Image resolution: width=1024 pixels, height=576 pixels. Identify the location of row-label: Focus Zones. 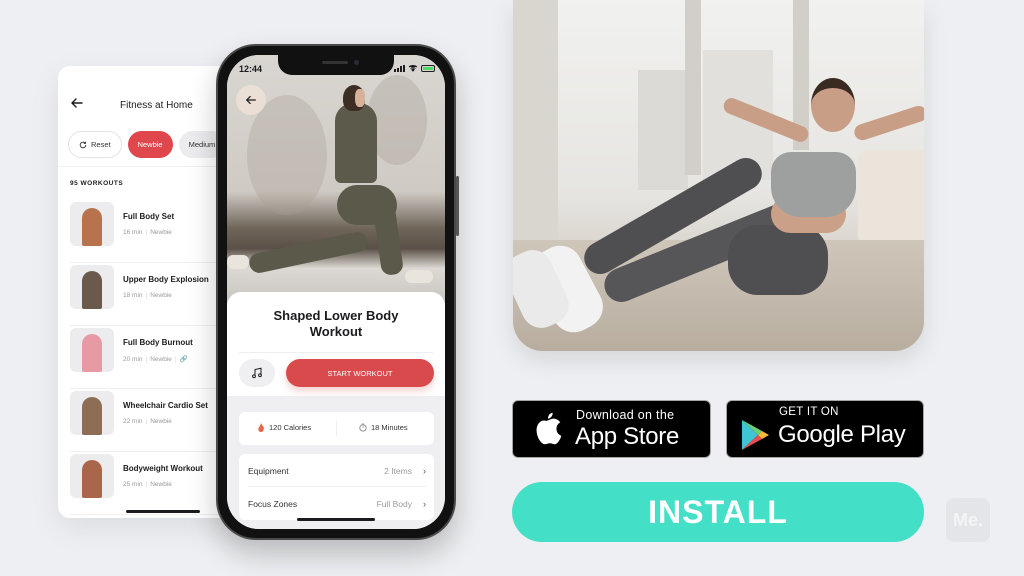
(273, 504).